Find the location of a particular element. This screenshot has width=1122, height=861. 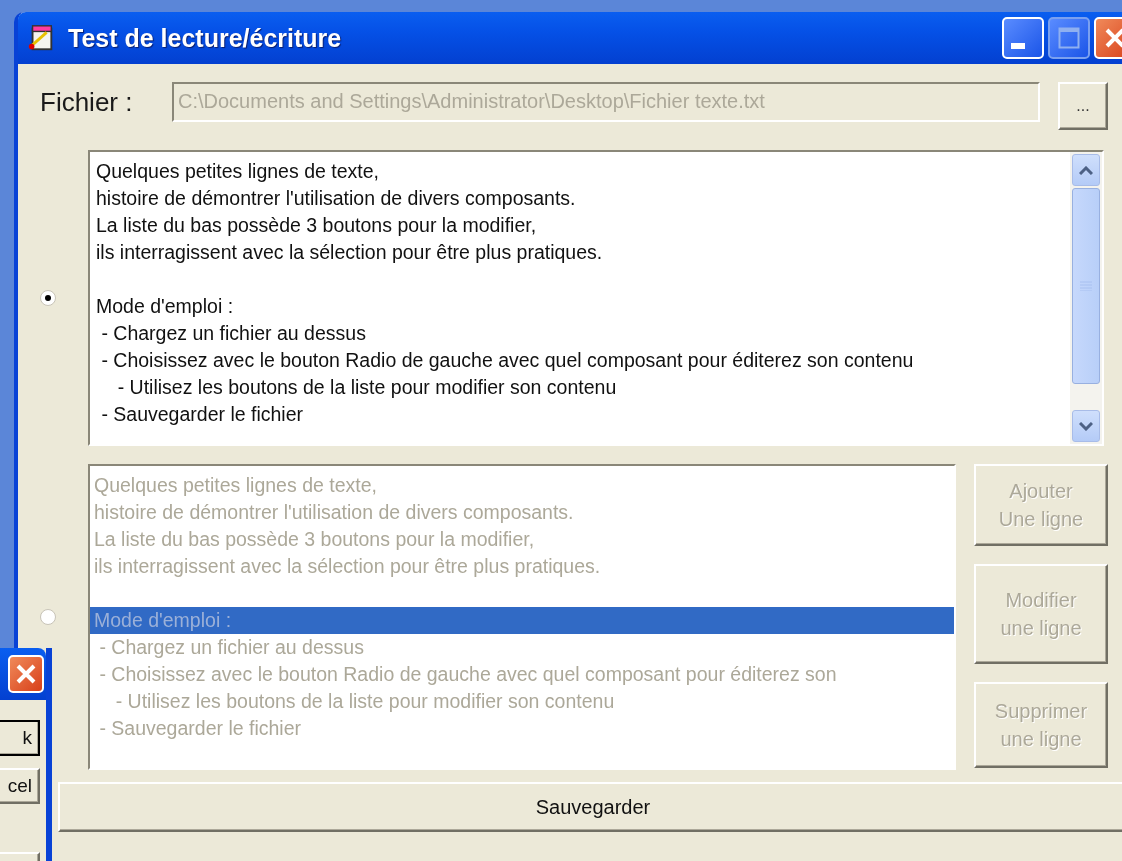

save-button: Sauvegarder is located at coordinates (590, 807).